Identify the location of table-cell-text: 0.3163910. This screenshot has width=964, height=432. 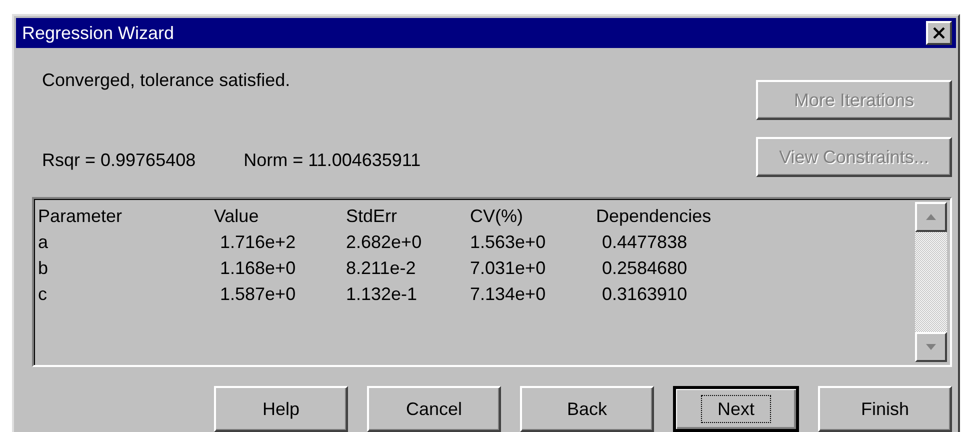
(644, 294).